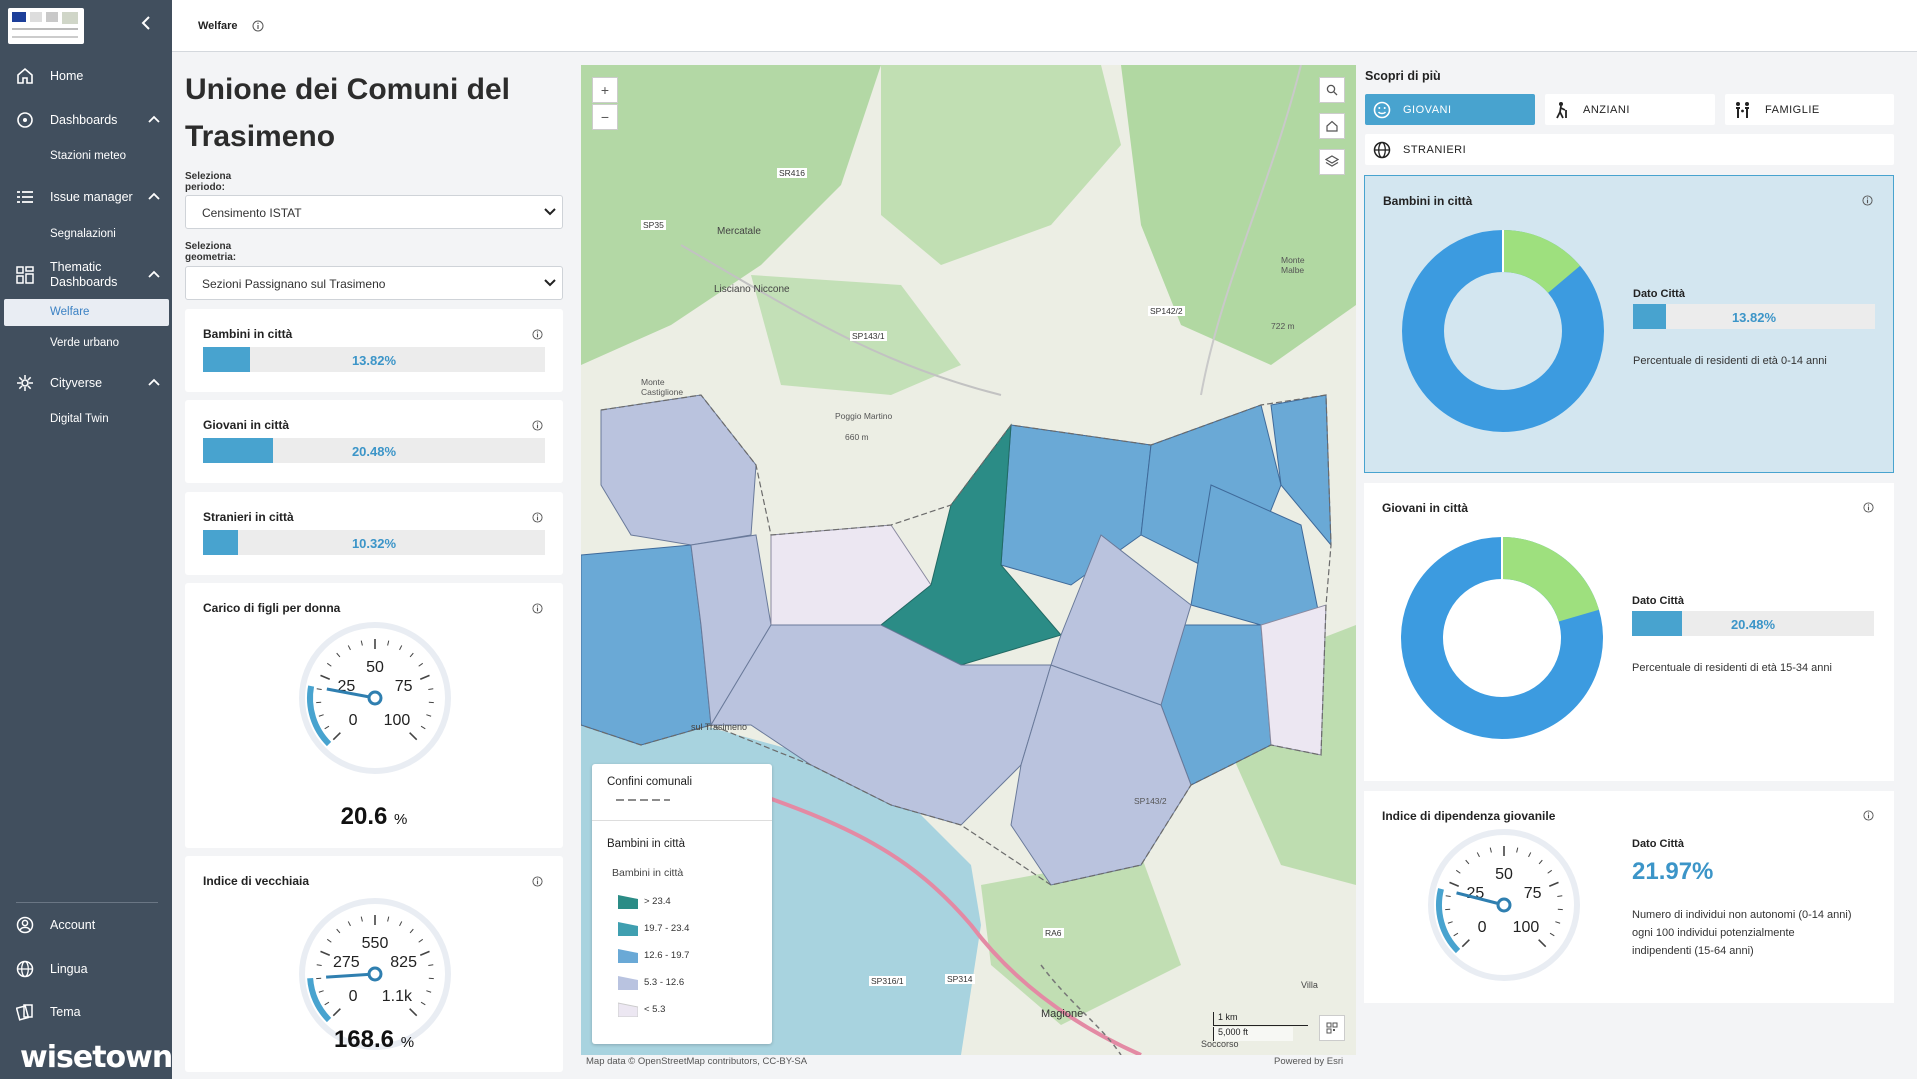 Image resolution: width=1917 pixels, height=1079 pixels. I want to click on dashboards-icon, so click(25, 120).